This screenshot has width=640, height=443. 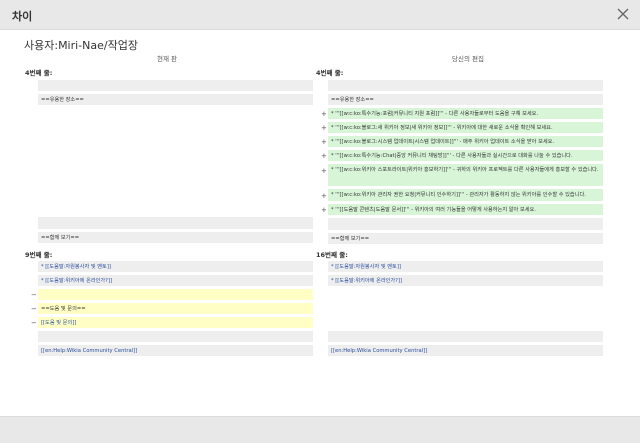 What do you see at coordinates (175, 308) in the screenshot?
I see `diff-removed-line: ==도움 및 문의==` at bounding box center [175, 308].